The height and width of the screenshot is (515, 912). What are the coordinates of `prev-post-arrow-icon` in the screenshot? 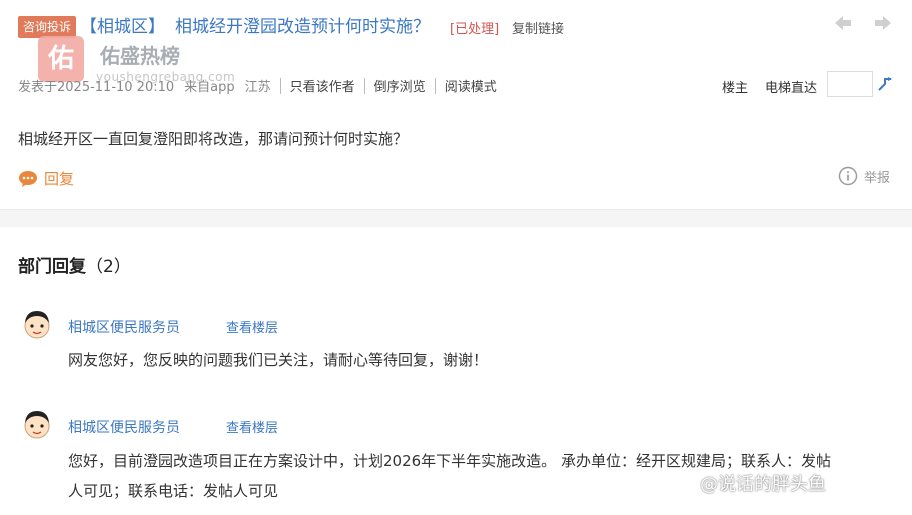 It's located at (843, 23).